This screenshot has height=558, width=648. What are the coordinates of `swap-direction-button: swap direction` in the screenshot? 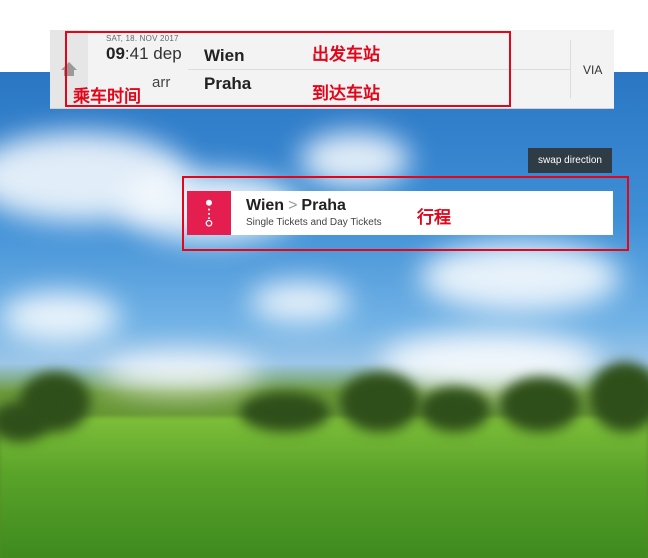 It's located at (570, 160).